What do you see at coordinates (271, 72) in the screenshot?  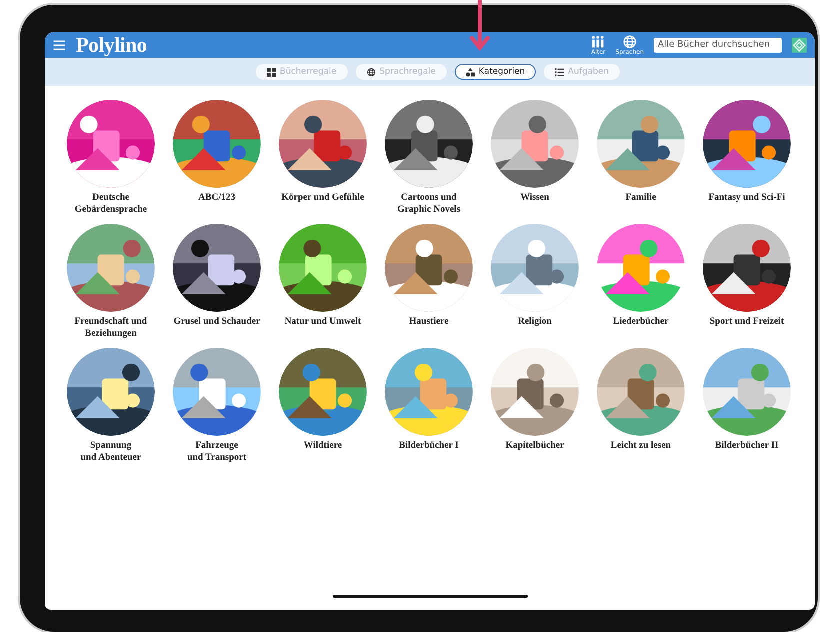 I see `grid-icon` at bounding box center [271, 72].